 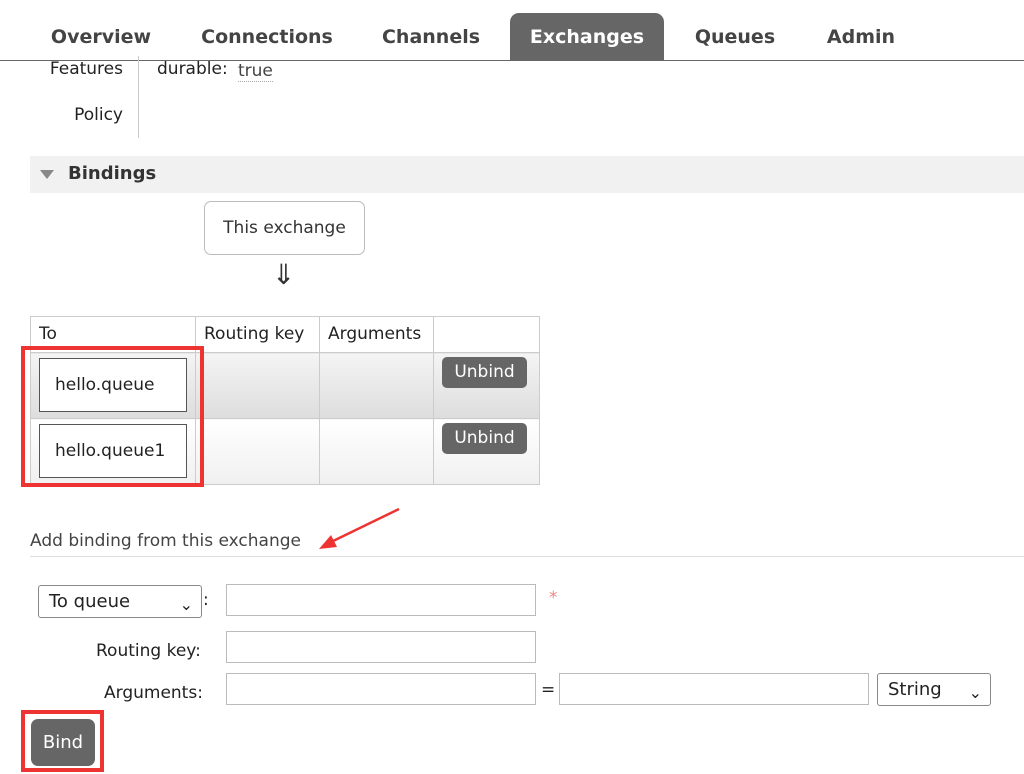 I want to click on tab-queues: Queues, so click(x=735, y=36).